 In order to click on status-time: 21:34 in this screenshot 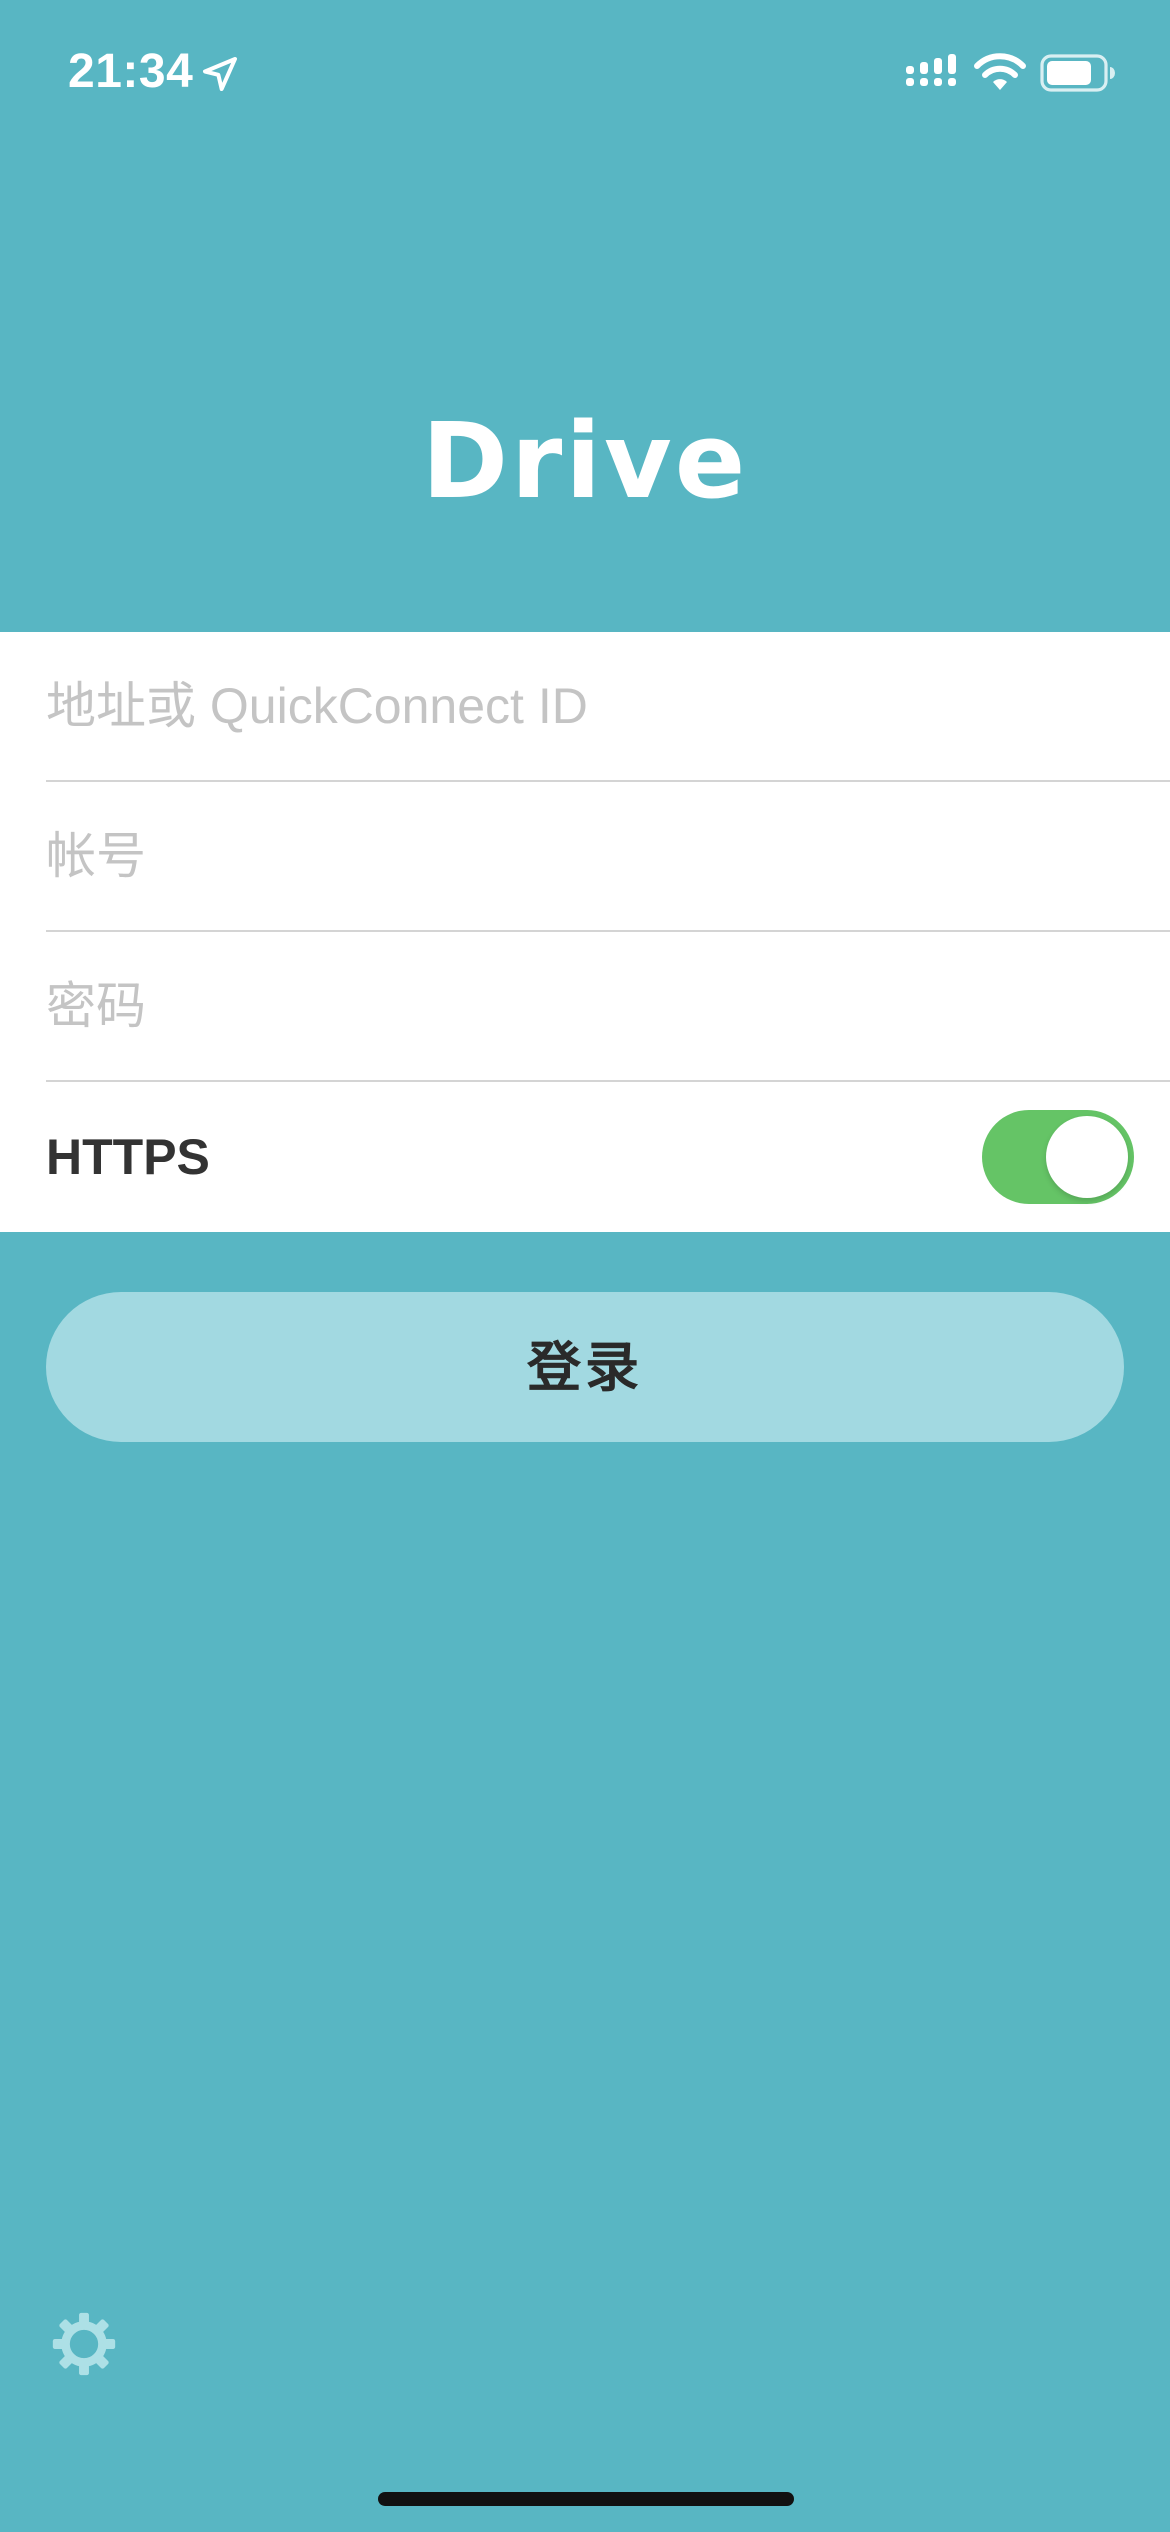, I will do `click(131, 71)`.